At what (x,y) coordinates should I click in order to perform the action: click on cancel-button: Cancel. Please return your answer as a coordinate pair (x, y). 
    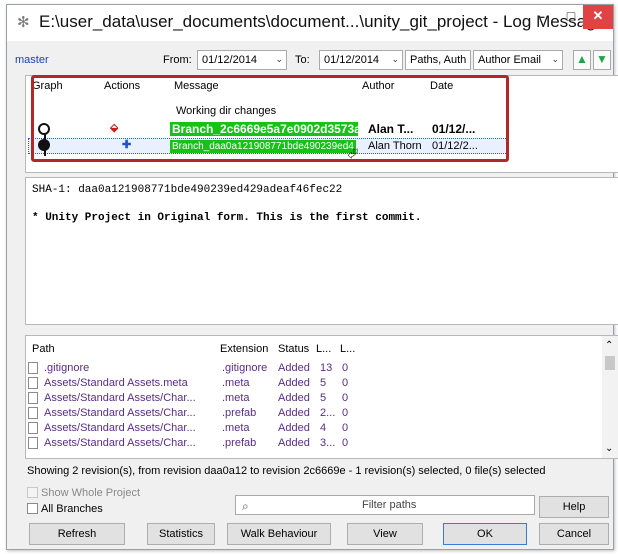
    Looking at the image, I should click on (574, 534).